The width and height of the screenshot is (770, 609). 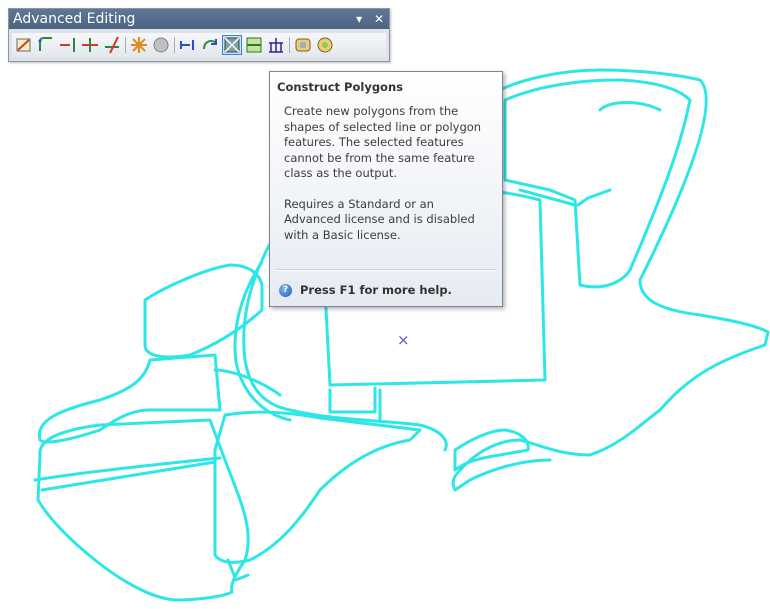 I want to click on help-icon: ?, so click(x=285, y=290).